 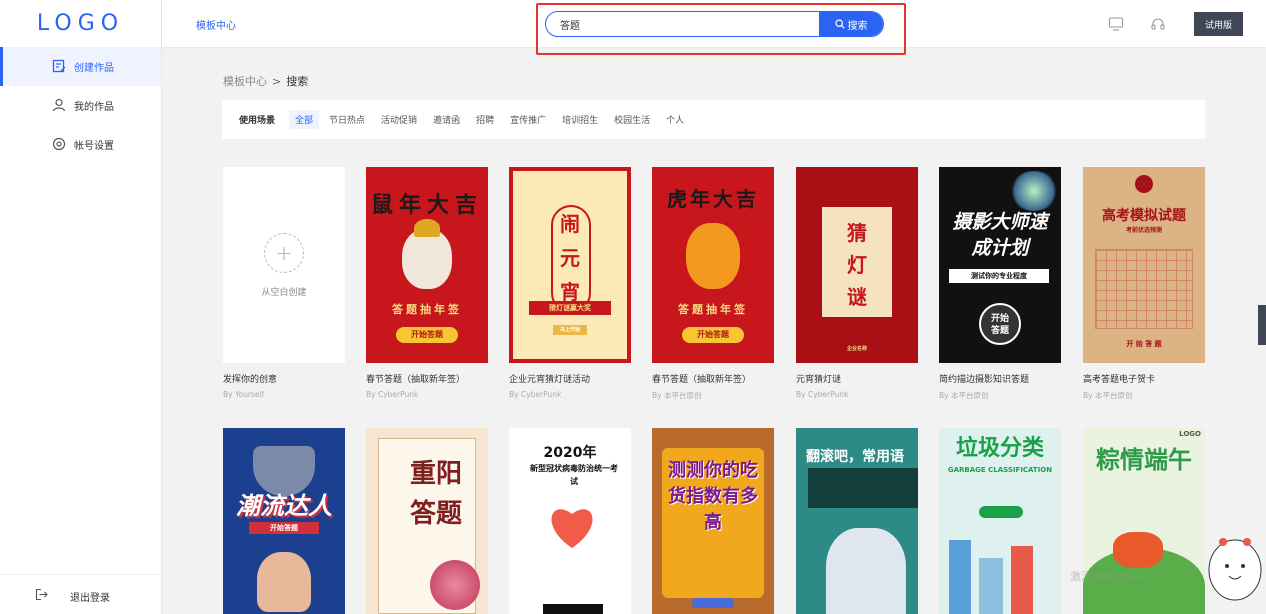 What do you see at coordinates (1138, 550) in the screenshot?
I see `dragon-illustration` at bounding box center [1138, 550].